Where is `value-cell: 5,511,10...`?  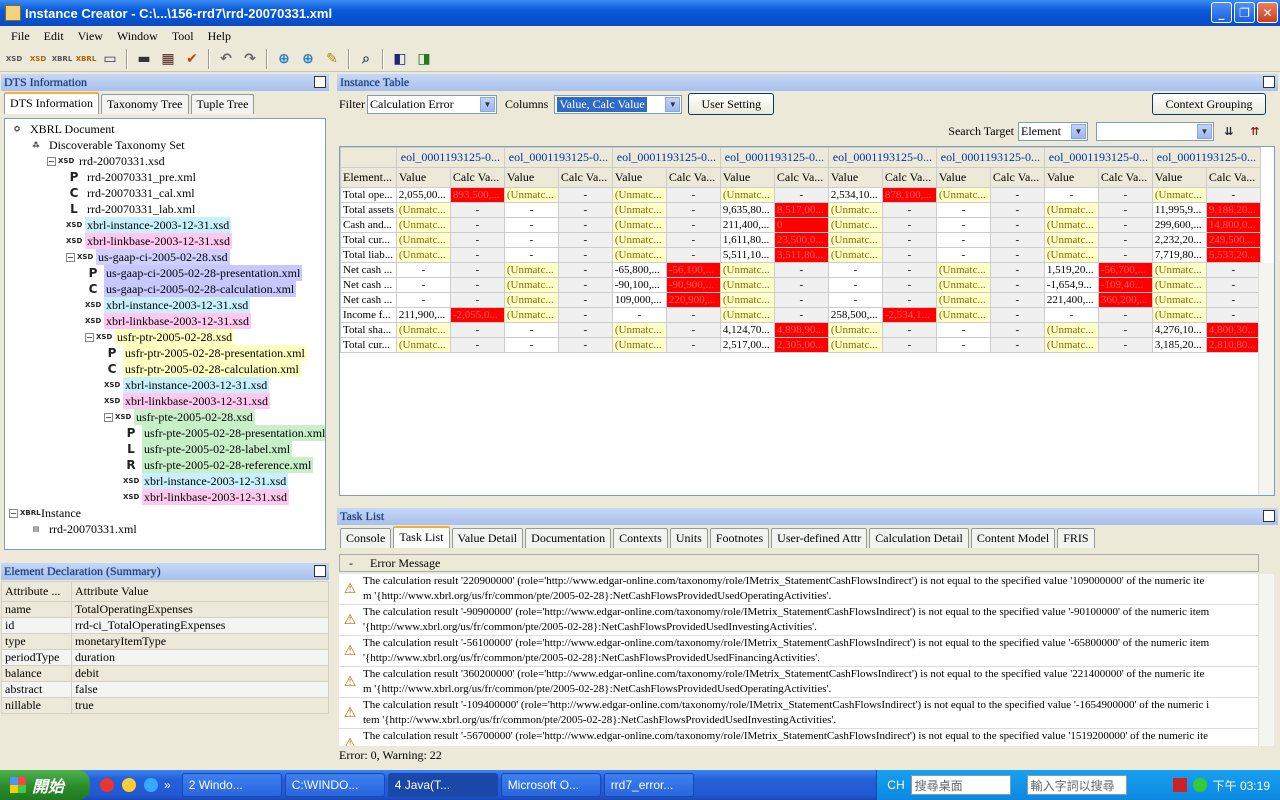
value-cell: 5,511,10... is located at coordinates (747, 255).